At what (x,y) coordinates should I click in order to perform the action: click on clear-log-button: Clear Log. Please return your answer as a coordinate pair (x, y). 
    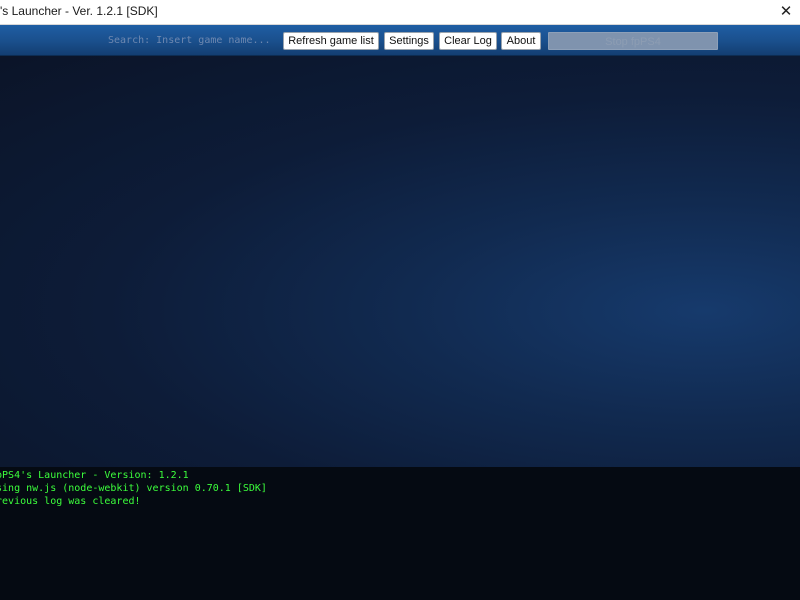
    Looking at the image, I should click on (468, 41).